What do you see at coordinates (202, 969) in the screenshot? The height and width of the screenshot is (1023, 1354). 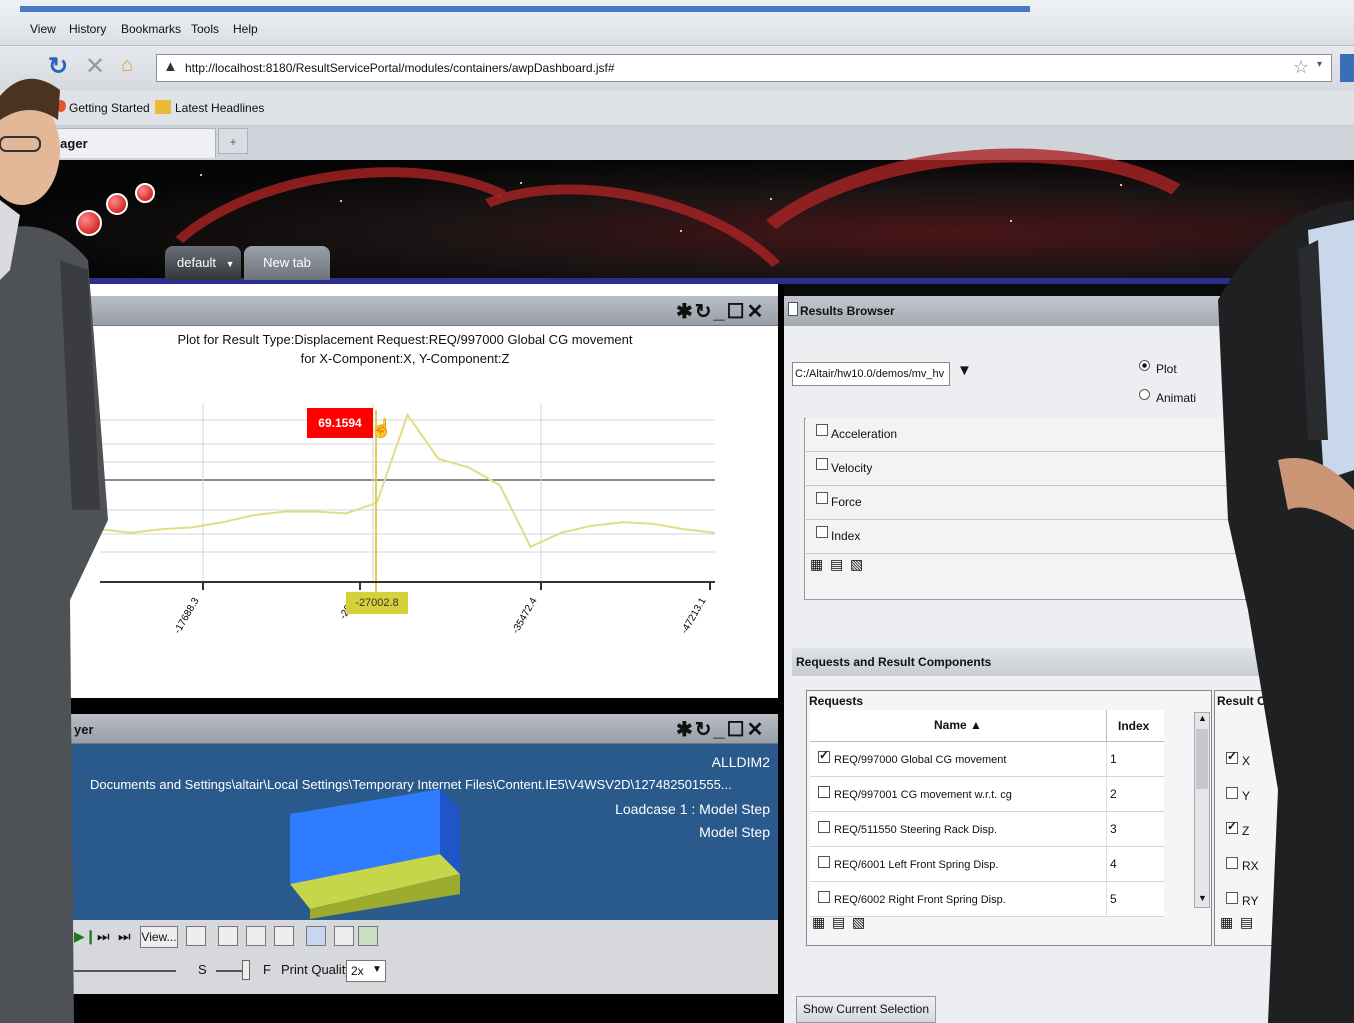 I see `start-label: S` at bounding box center [202, 969].